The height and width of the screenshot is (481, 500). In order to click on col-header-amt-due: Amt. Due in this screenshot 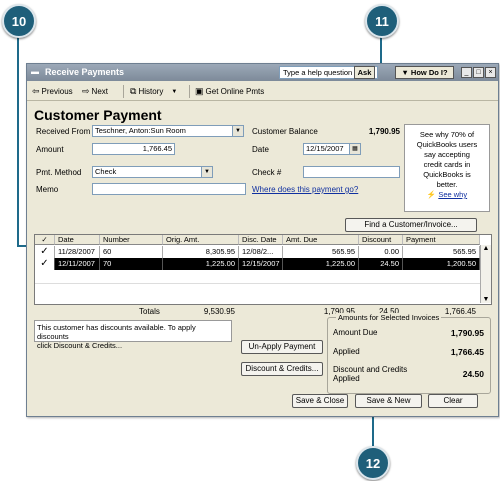, I will do `click(321, 240)`.